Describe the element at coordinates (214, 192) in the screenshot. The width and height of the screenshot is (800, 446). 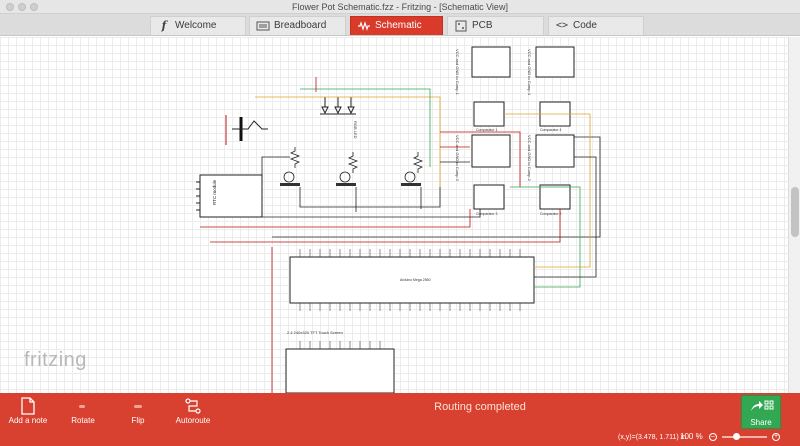
I see `rtc-module-label: RTC module` at that location.